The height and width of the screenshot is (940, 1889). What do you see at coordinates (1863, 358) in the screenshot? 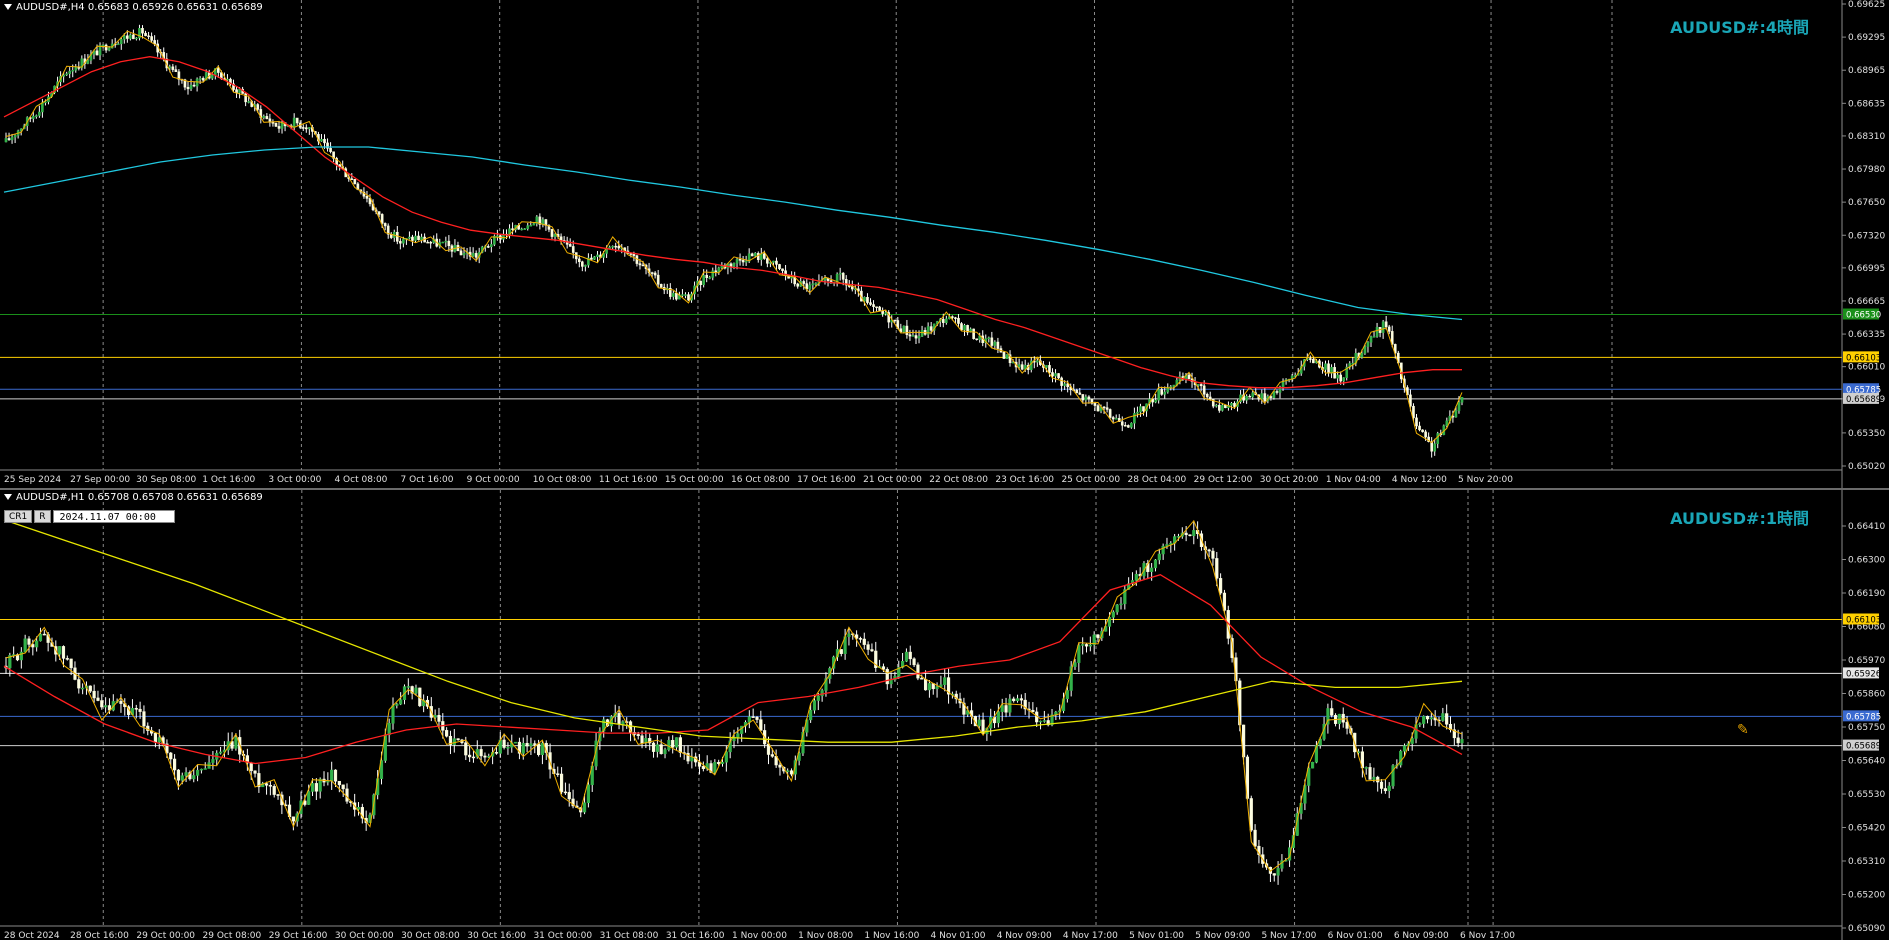
I see `level-label: 0.66103` at bounding box center [1863, 358].